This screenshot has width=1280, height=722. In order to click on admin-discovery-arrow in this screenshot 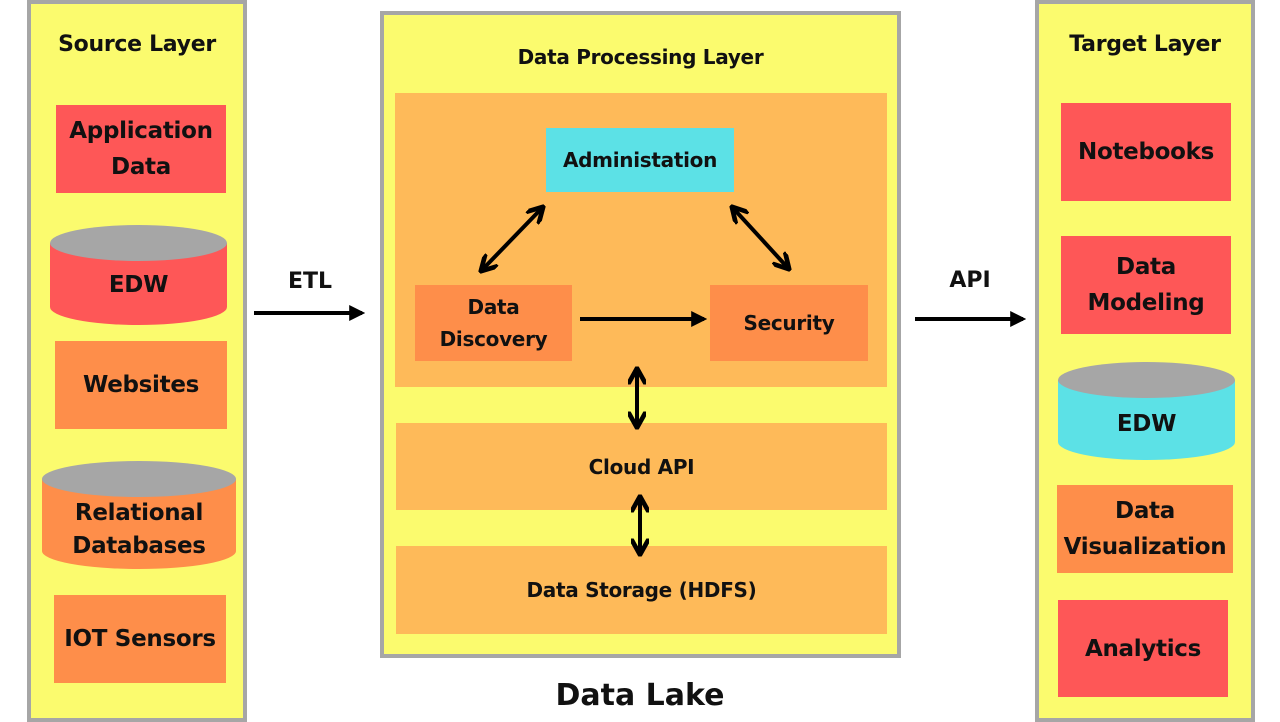, I will do `click(512, 239)`.